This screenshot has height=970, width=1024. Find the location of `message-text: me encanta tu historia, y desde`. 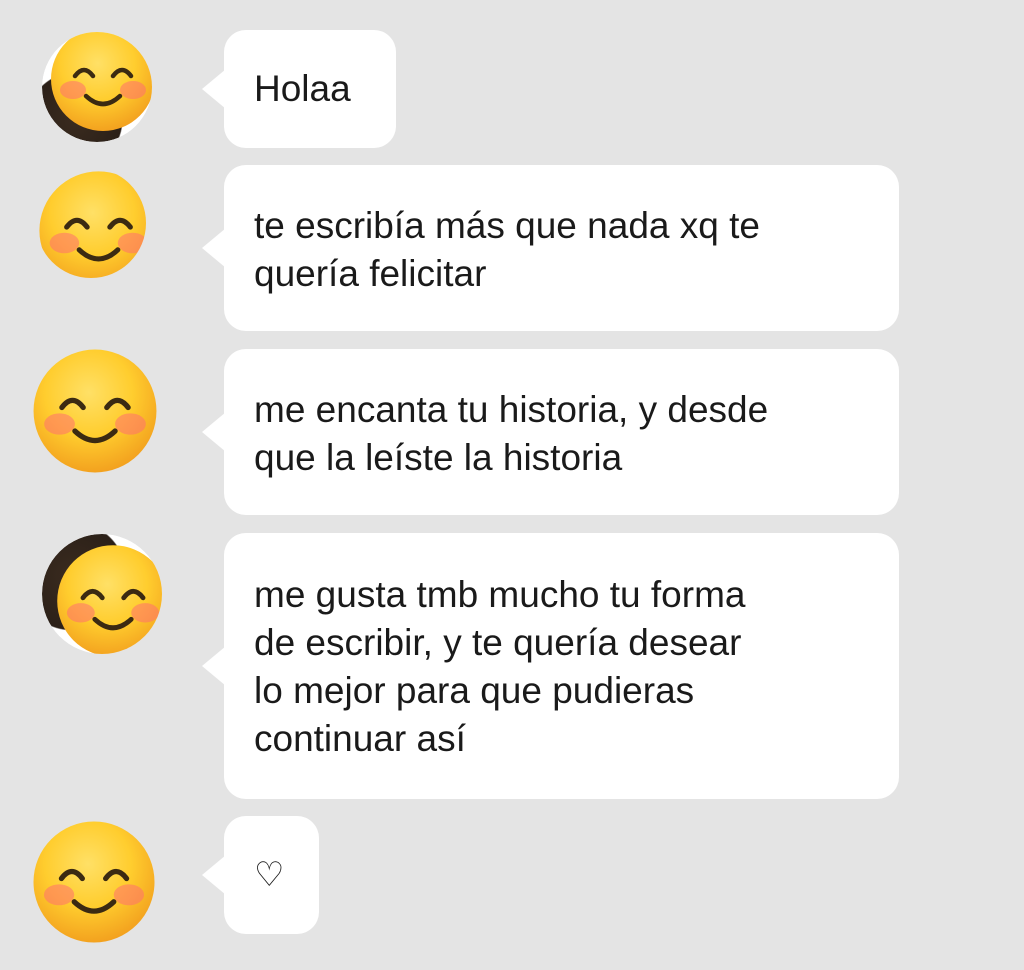

message-text: me encanta tu historia, y desde is located at coordinates (511, 409).